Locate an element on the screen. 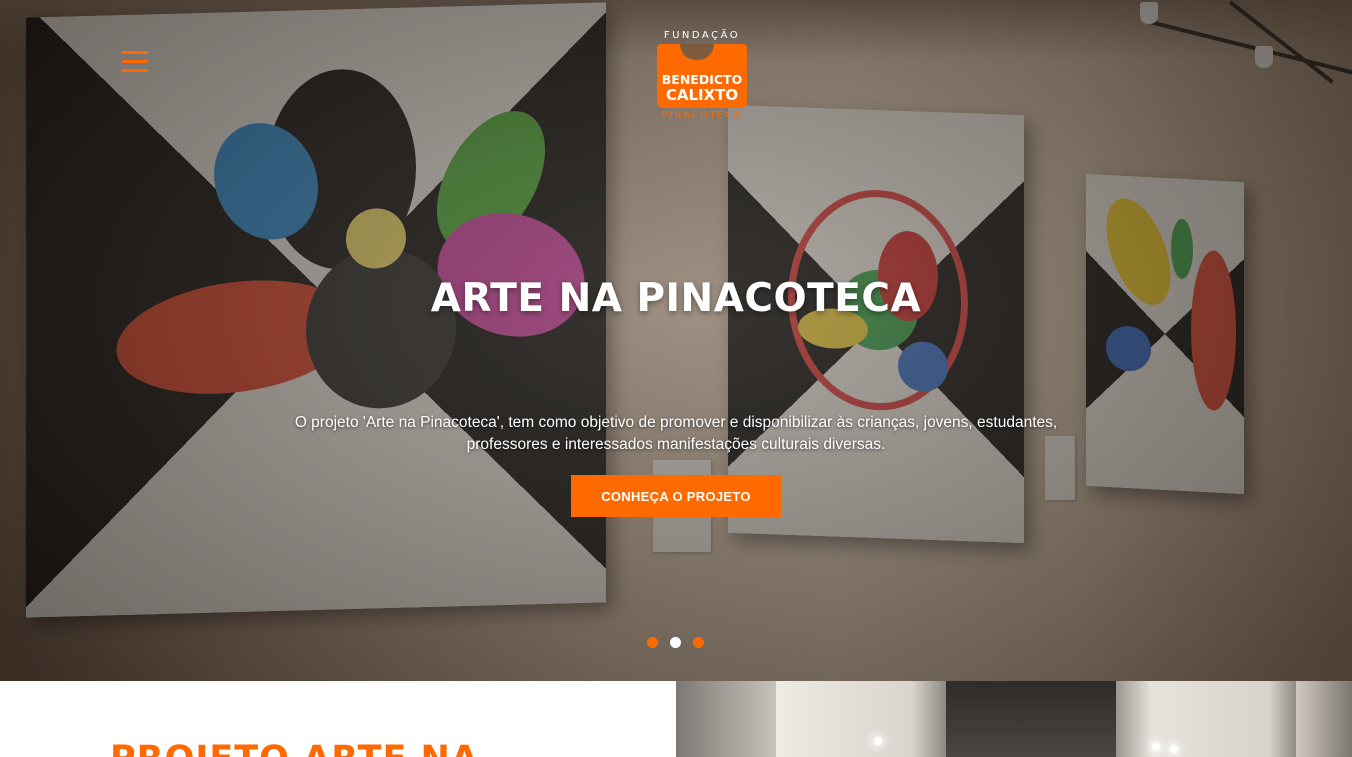 This screenshot has width=1352, height=757. logo-name-line2: CALIXTO is located at coordinates (702, 95).